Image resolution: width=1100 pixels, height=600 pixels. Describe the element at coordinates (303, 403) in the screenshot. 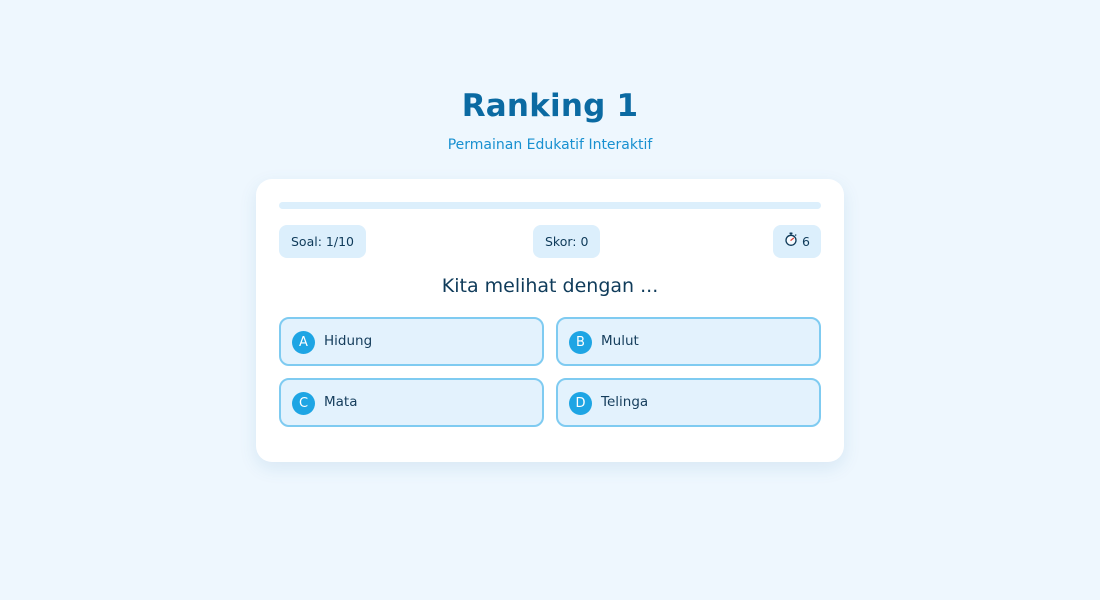

I see `option-letter-badge: C` at that location.